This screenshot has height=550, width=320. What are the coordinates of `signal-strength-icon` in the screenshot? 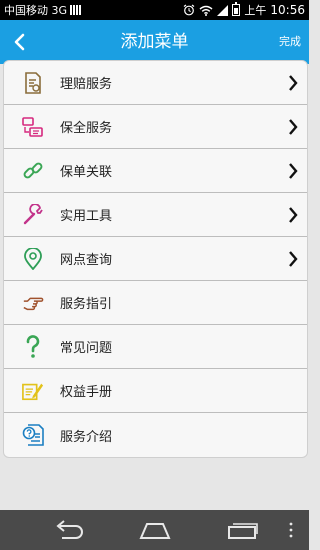 It's located at (223, 10).